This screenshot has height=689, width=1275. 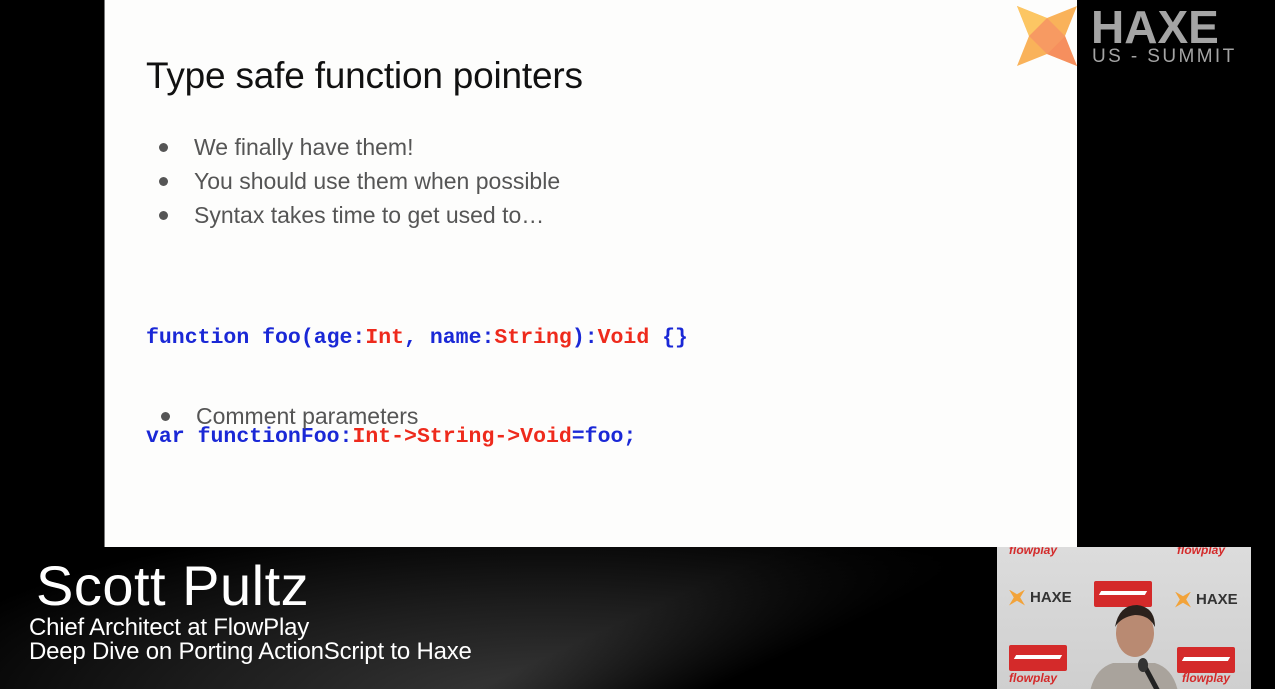 I want to click on code-keyword: , name:, so click(x=449, y=338).